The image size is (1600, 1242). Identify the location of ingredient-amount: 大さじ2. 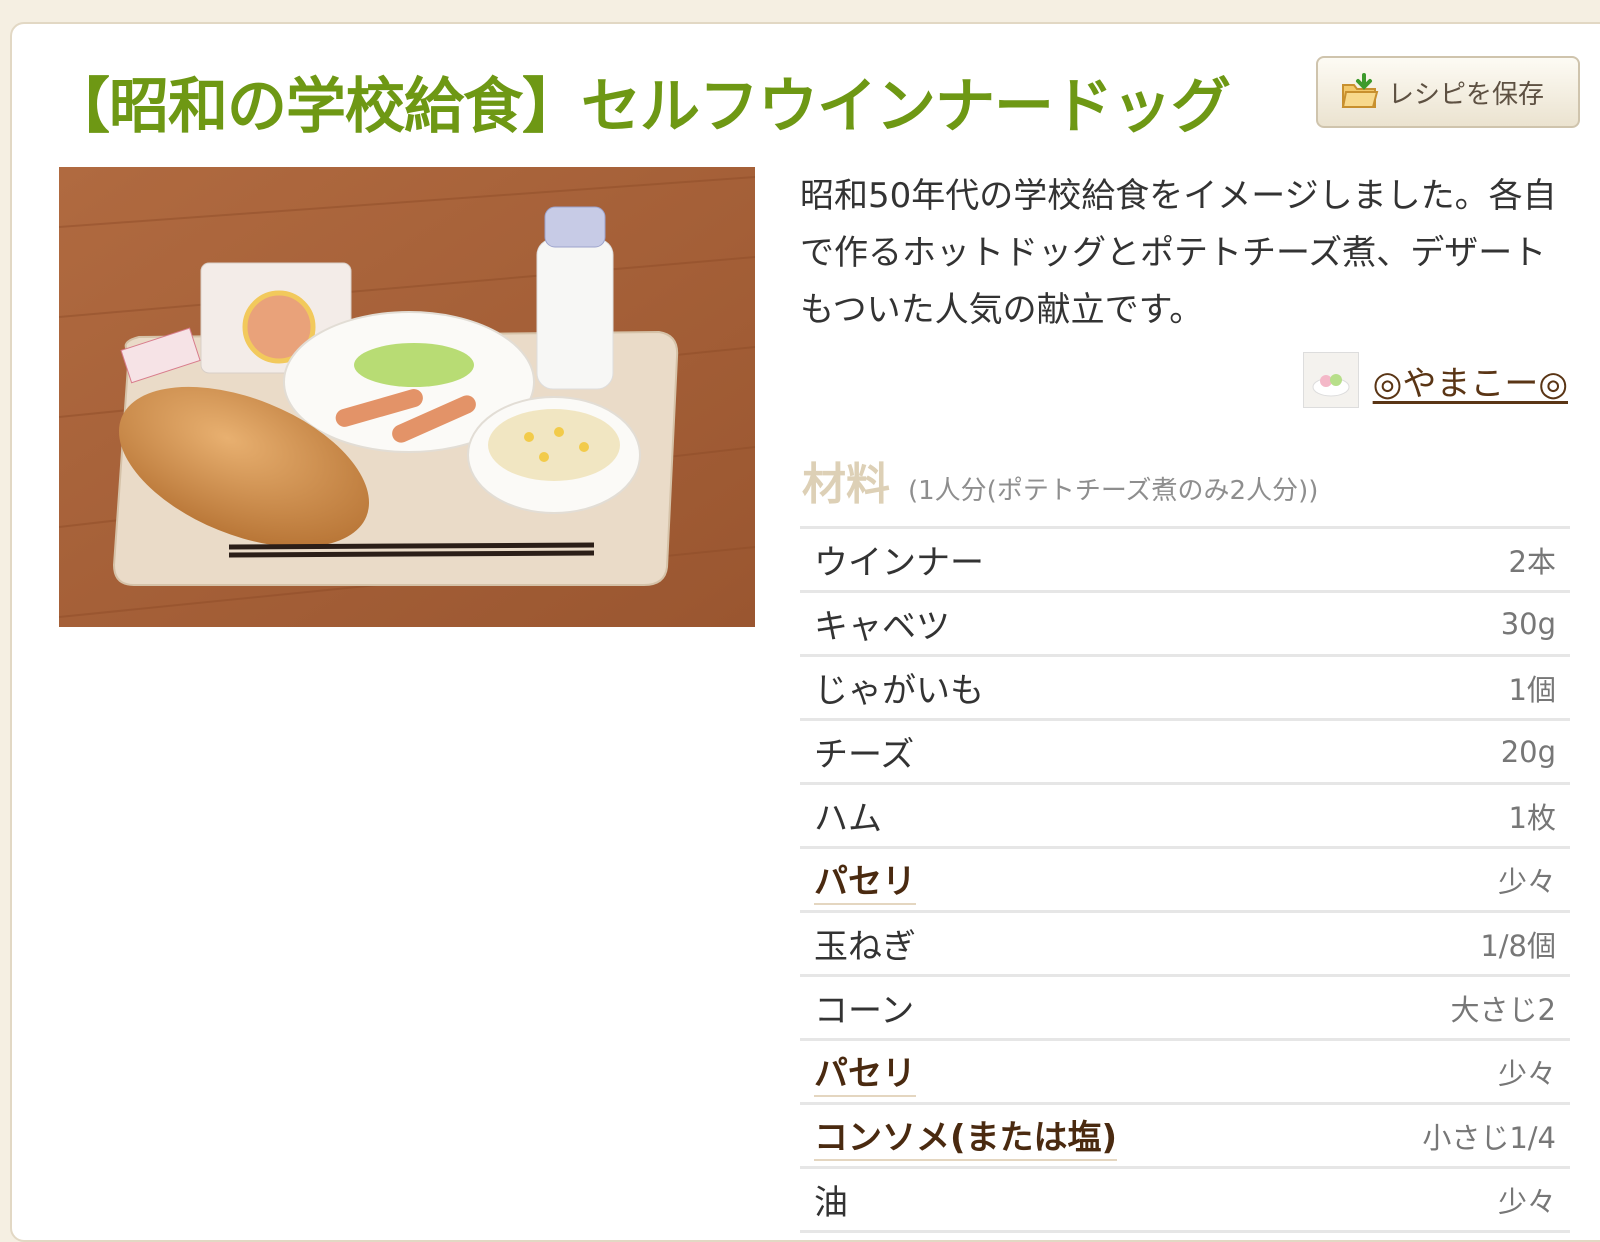
(1503, 1009).